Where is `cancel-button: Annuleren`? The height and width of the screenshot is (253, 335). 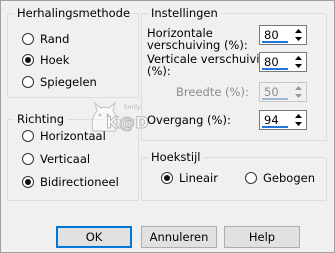
cancel-button: Annuleren is located at coordinates (179, 237).